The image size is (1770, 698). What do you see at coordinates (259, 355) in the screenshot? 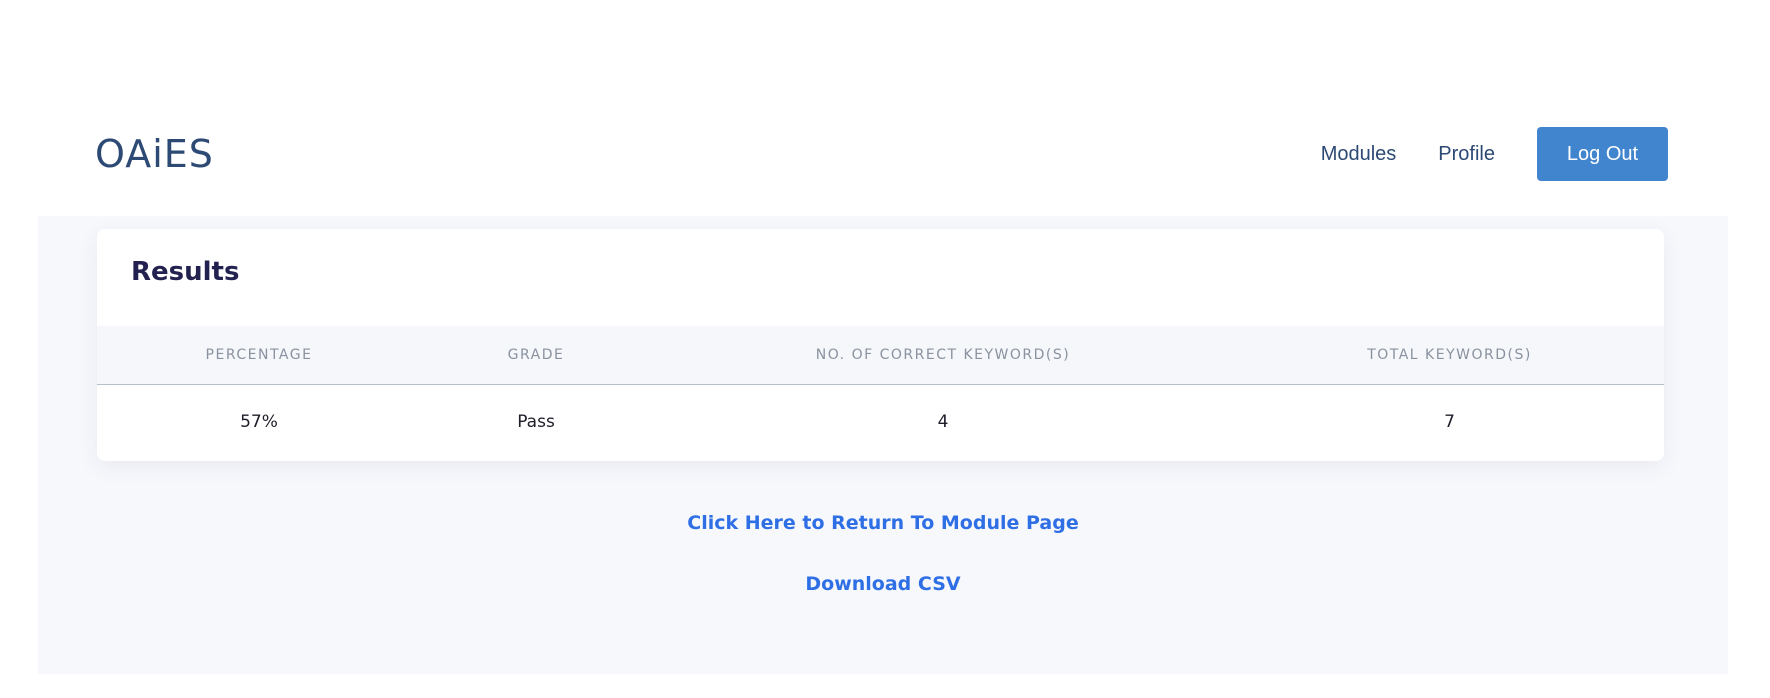
I see `column-header-percentage: PERCENTAGE` at bounding box center [259, 355].